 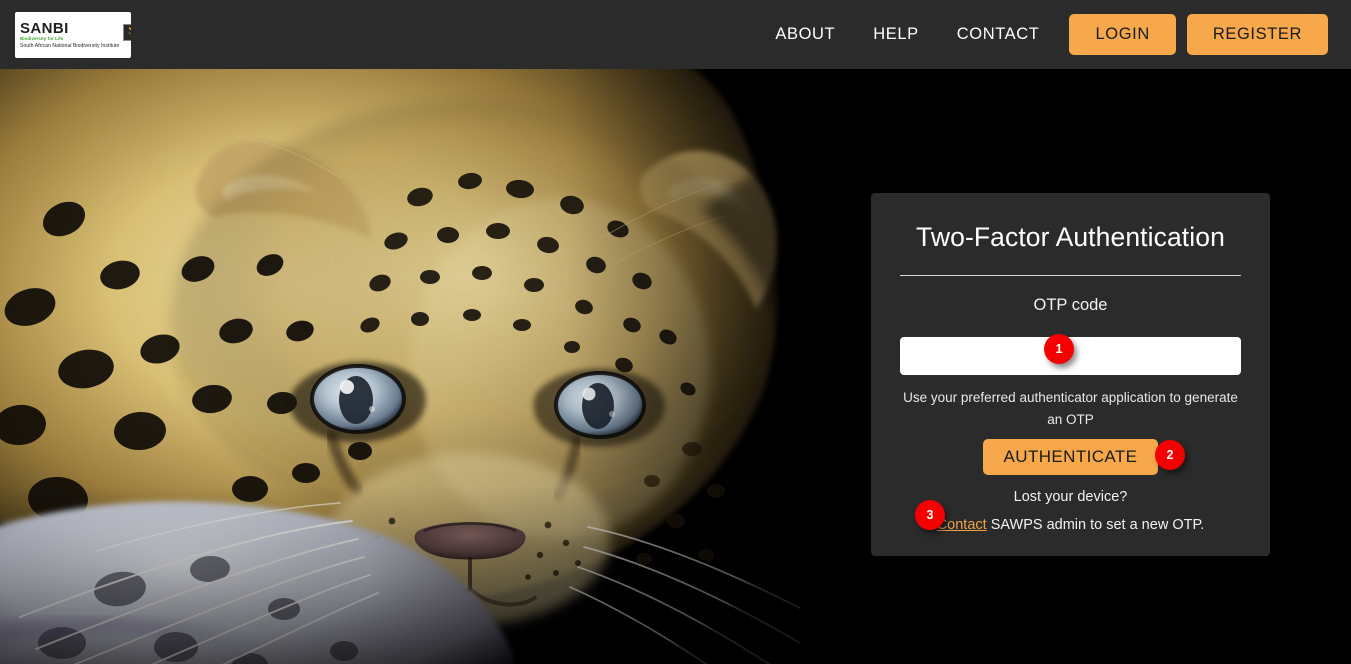 I want to click on otp-field-label: OTP code, so click(x=1070, y=305).